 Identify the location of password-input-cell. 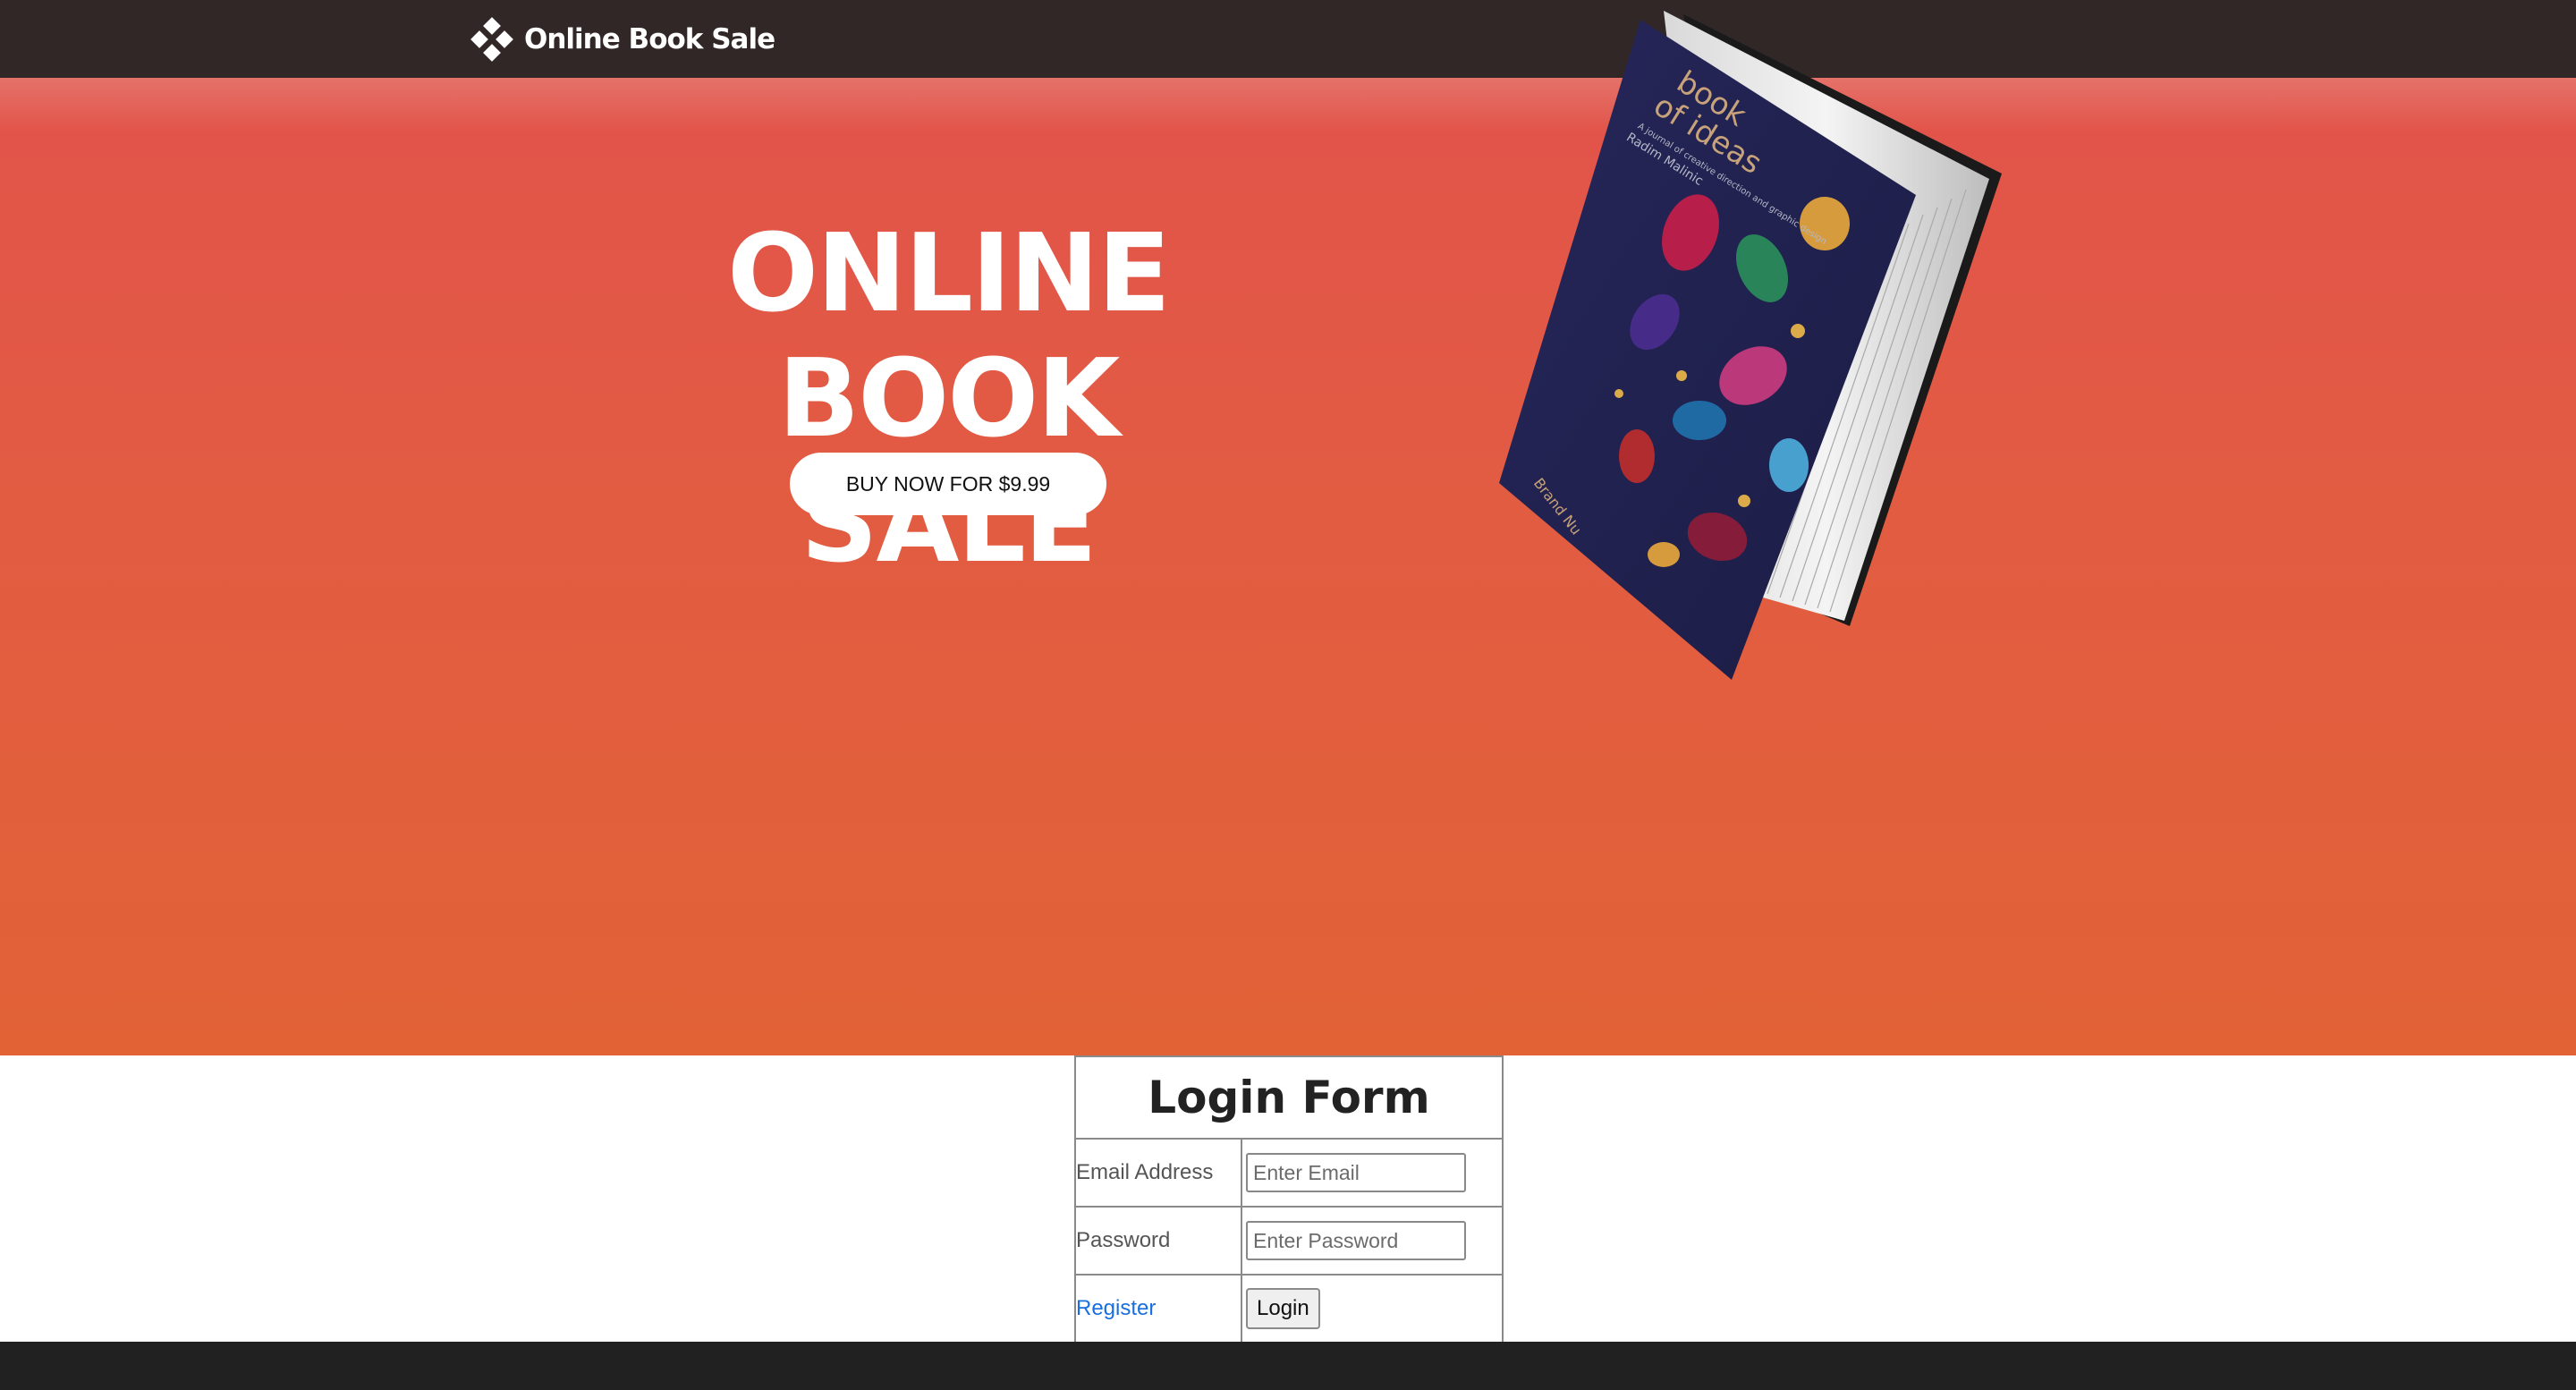
(1372, 1241).